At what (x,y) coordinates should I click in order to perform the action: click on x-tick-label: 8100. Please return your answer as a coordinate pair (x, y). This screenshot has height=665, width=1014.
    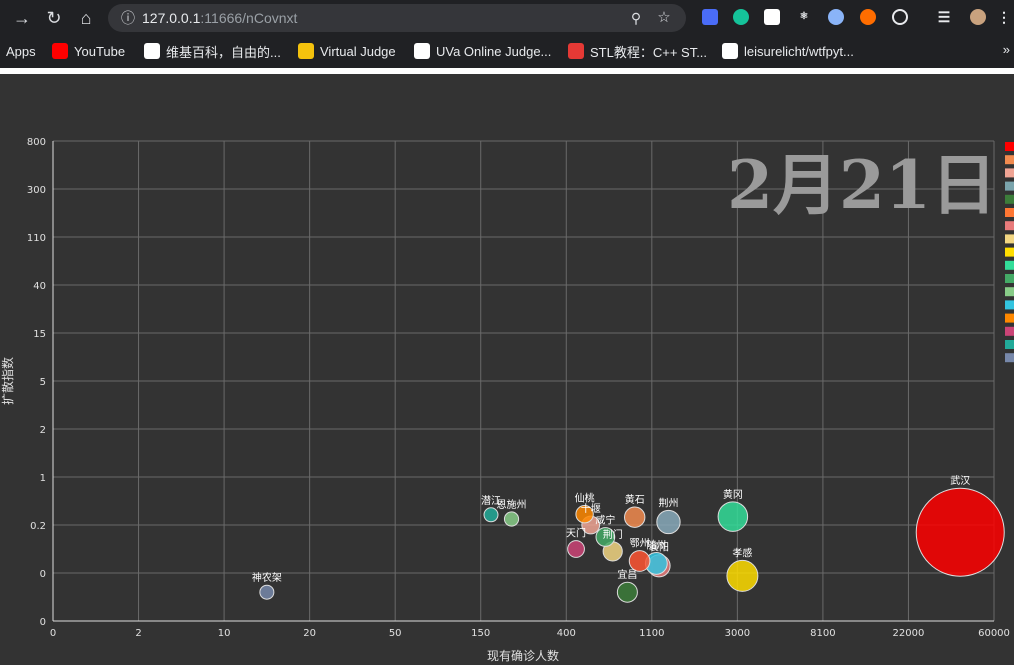
    Looking at the image, I should click on (822, 633).